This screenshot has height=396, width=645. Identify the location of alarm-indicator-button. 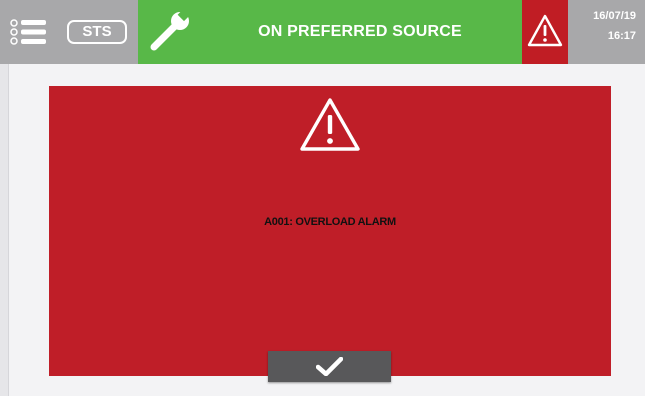
(545, 32).